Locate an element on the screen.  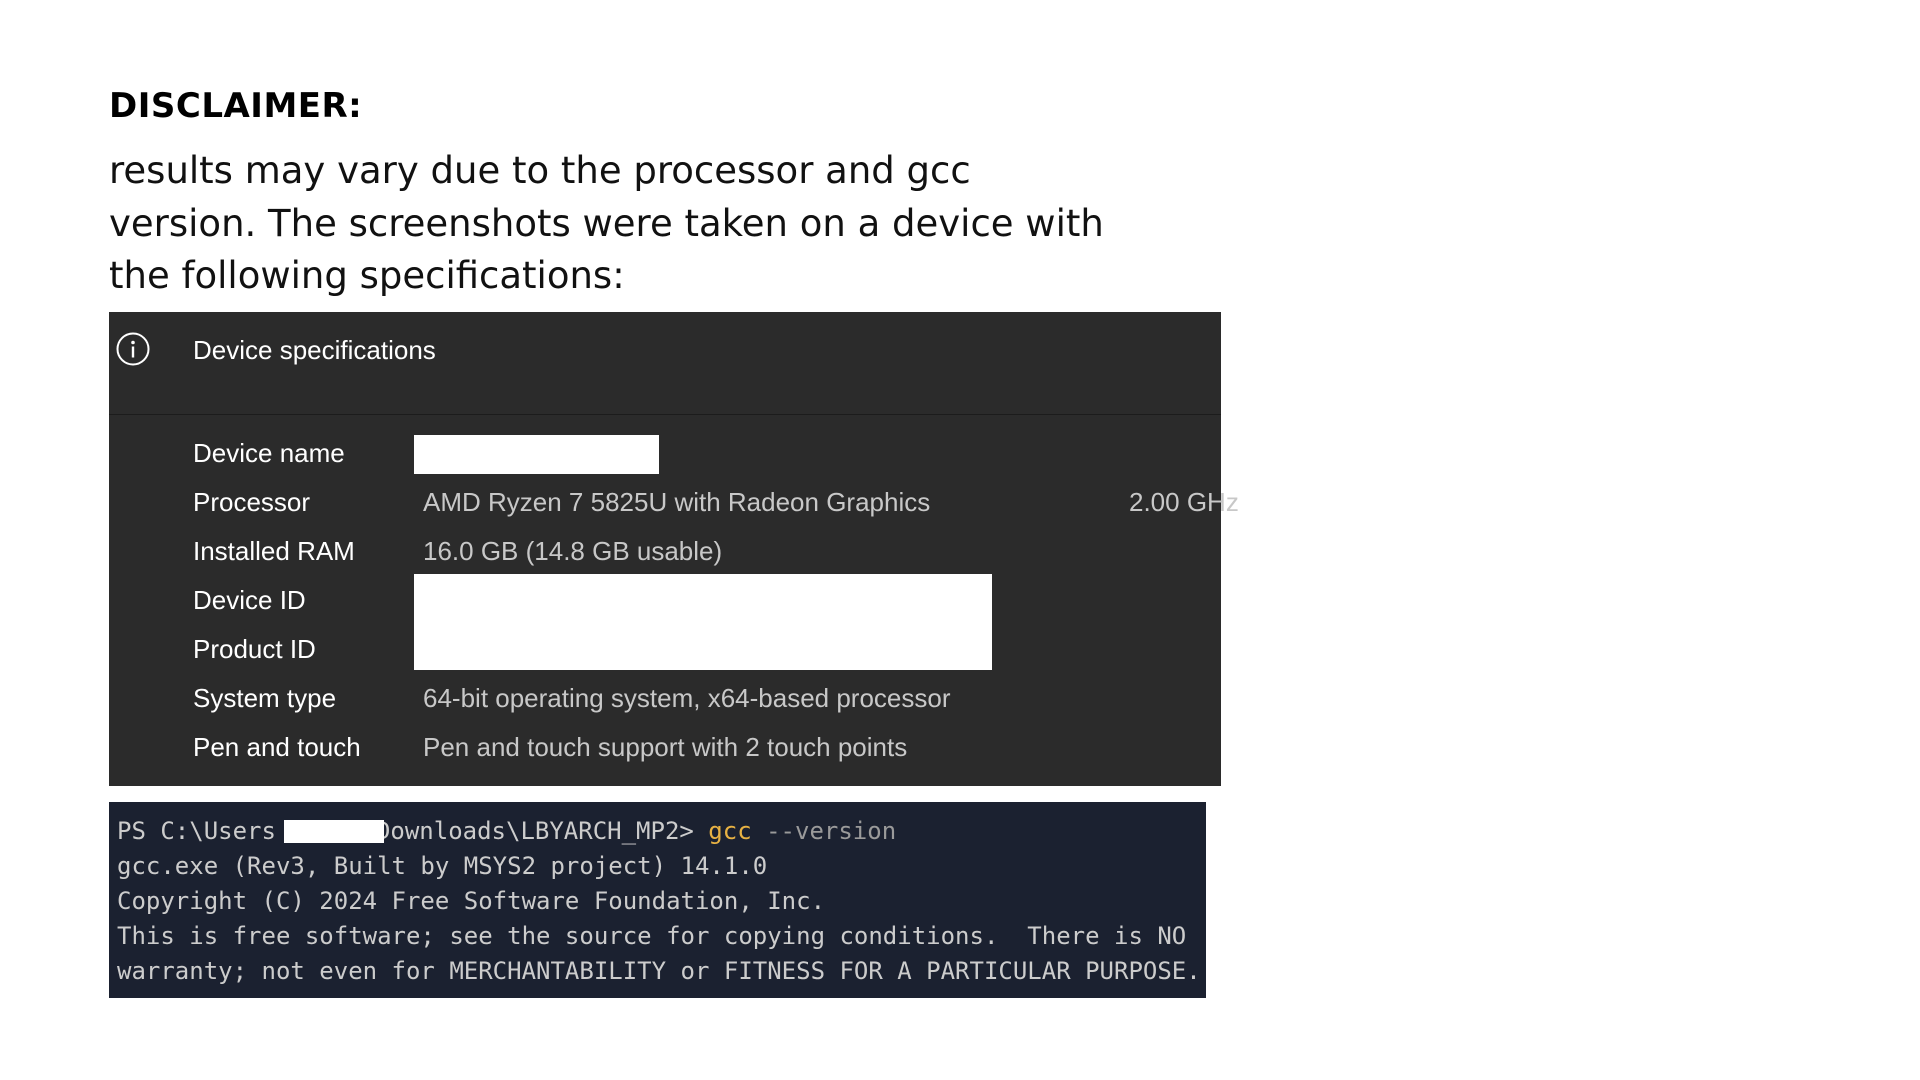
disclaimer-heading: DISCLAIMER: is located at coordinates (236, 106).